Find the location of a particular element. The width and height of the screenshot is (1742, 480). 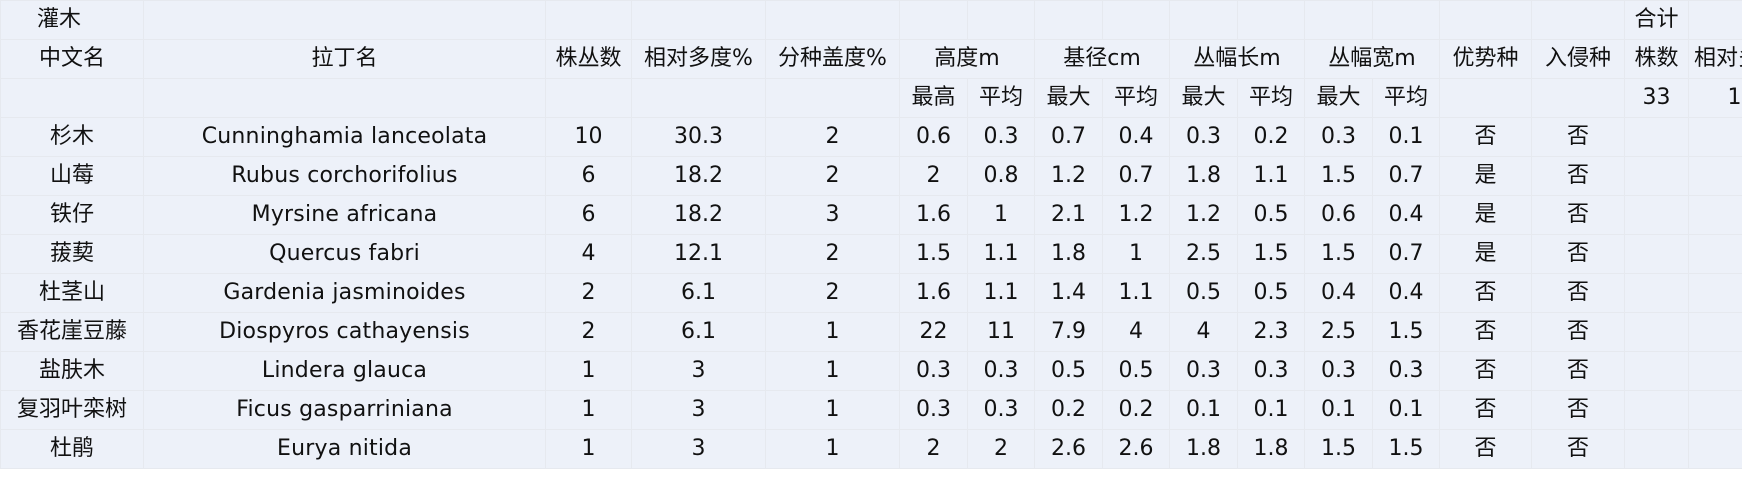

cell-height-max: 1.5 is located at coordinates (933, 254).